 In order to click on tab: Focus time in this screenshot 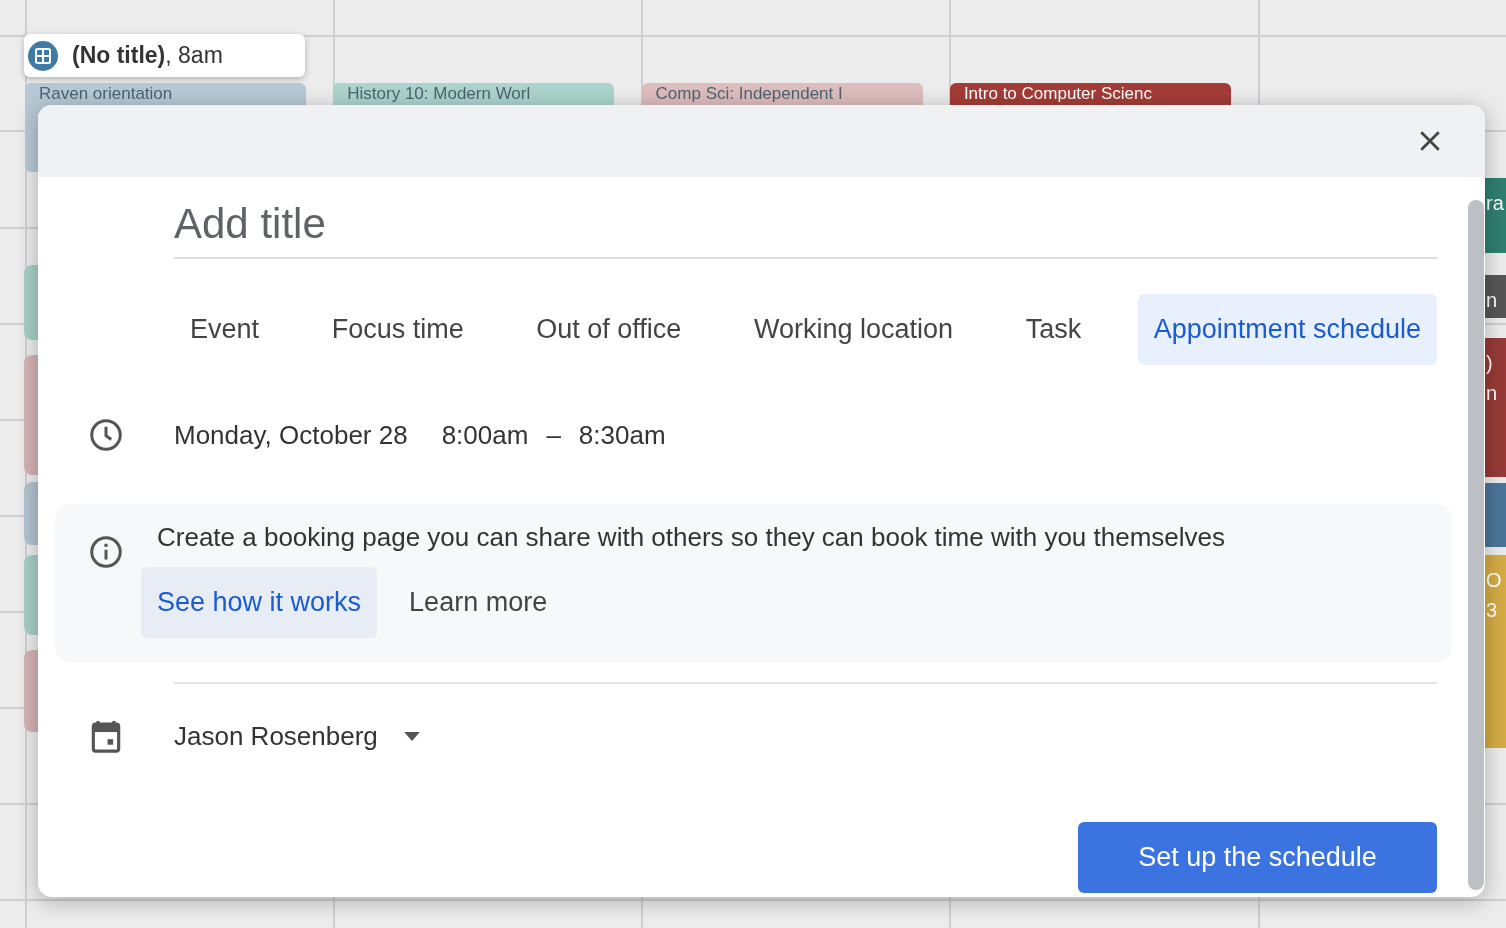, I will do `click(397, 329)`.